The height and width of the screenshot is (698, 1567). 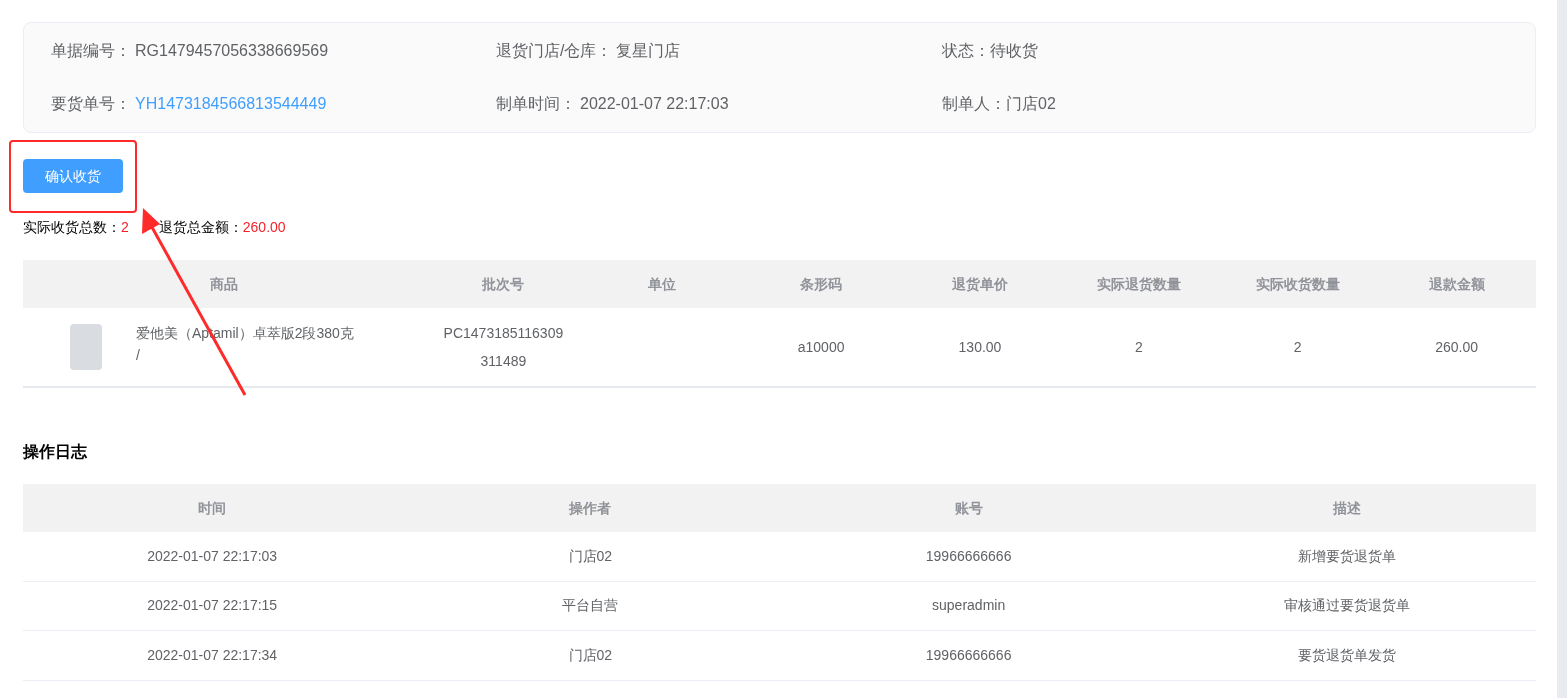 I want to click on confirm-receipt-button: 确认收货, so click(x=73, y=176).